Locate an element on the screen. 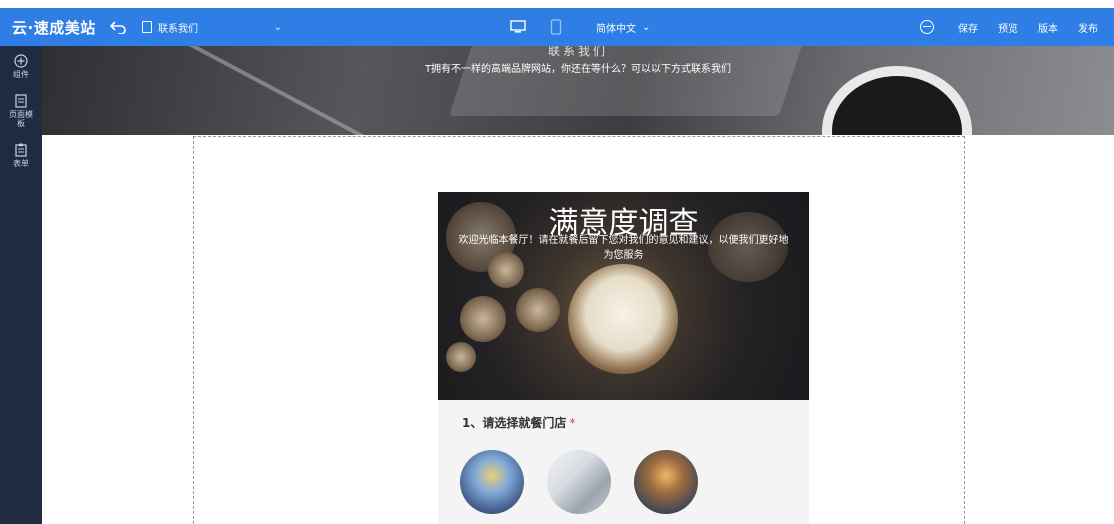 The image size is (1114, 524). survey-description: 欢迎光临本餐厅！请在就餐后留下您对我们的意见和建议，以便我们更好地为您服务 is located at coordinates (623, 248).